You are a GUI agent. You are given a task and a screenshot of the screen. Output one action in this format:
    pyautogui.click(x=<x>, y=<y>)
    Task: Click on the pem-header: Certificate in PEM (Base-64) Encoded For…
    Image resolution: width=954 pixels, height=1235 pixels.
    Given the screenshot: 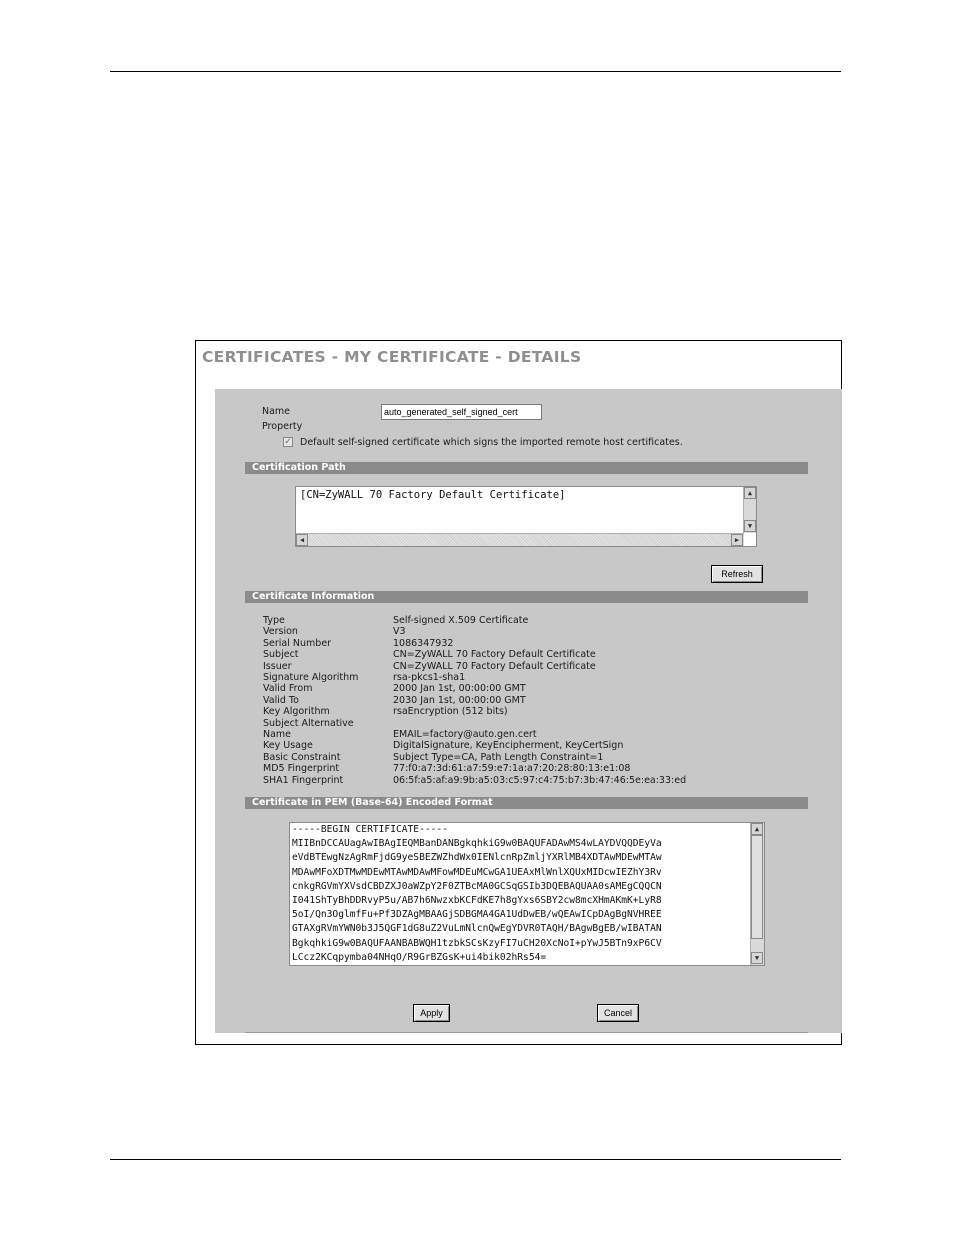 What is the action you would take?
    pyautogui.click(x=526, y=803)
    